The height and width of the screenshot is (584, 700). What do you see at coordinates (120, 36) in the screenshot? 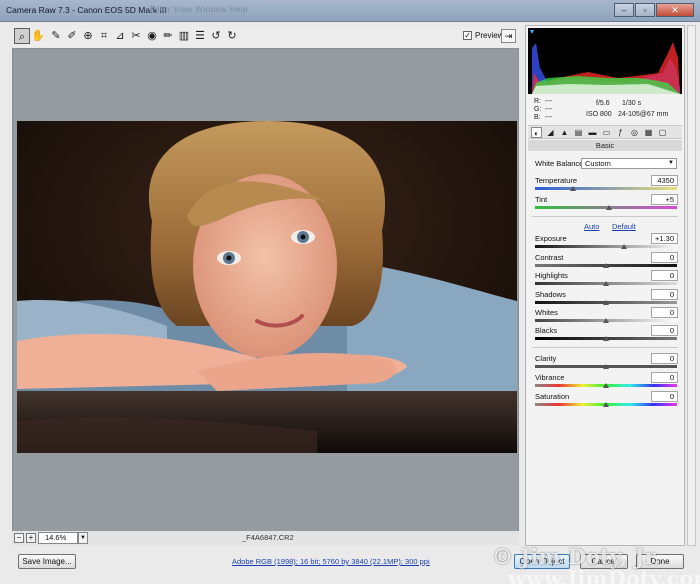
I see `straighten-icon: ⊿` at bounding box center [120, 36].